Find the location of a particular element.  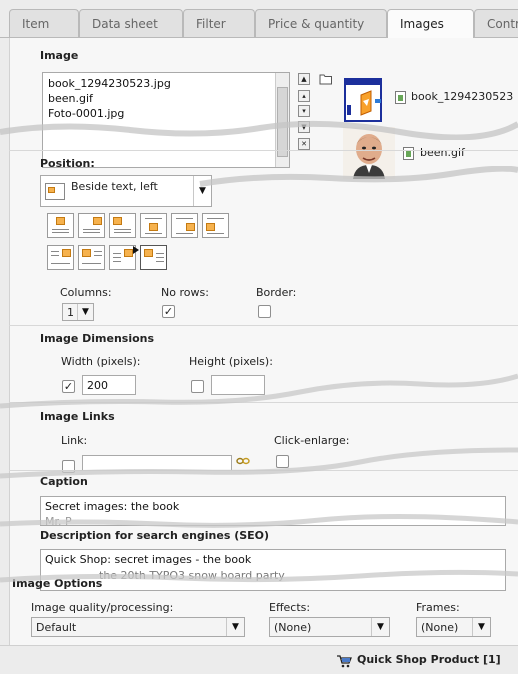

height-checkbox is located at coordinates (197, 386).